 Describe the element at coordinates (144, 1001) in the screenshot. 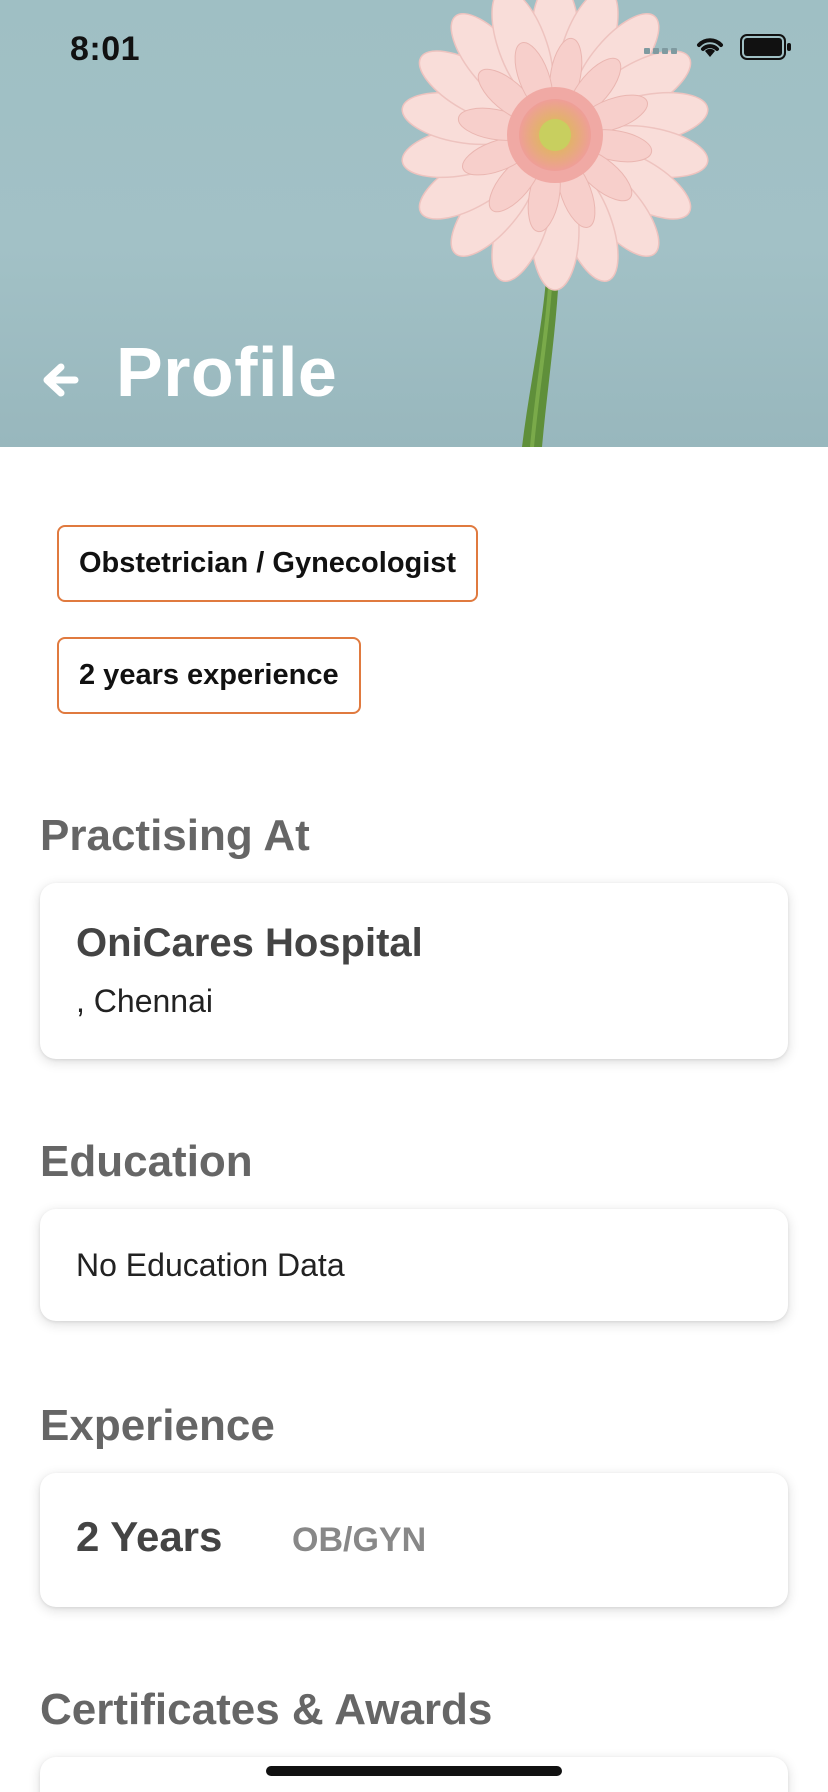

I see `hospital-city: , Chennai` at that location.